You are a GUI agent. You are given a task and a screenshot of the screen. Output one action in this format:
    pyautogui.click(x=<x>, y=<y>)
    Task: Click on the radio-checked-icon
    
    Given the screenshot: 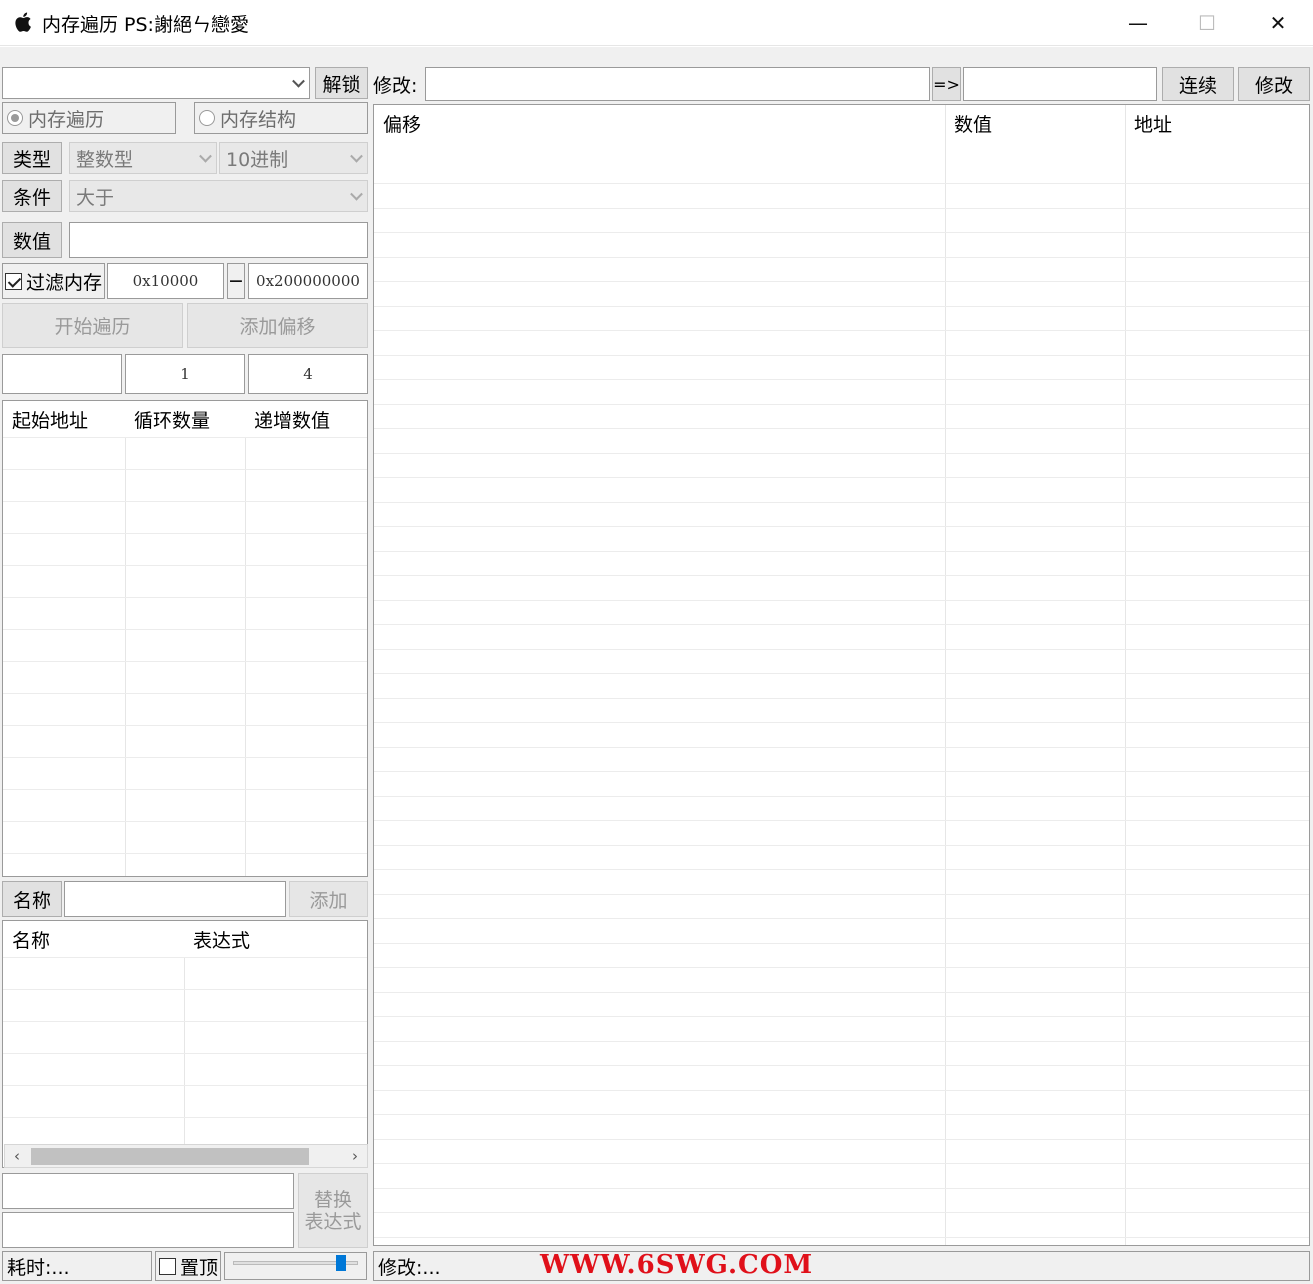 What is the action you would take?
    pyautogui.click(x=15, y=118)
    